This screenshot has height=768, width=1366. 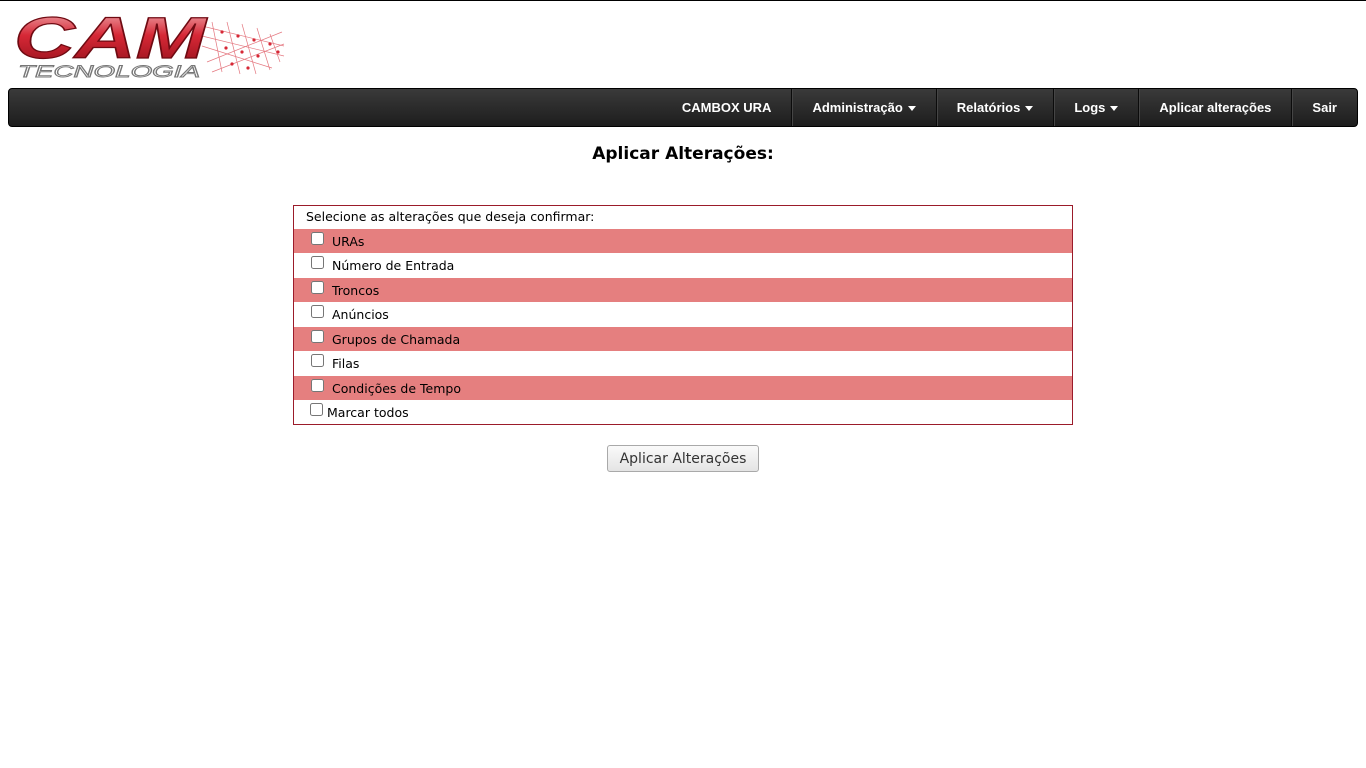 What do you see at coordinates (360, 314) in the screenshot?
I see `option-label-anuncios: Anúncios` at bounding box center [360, 314].